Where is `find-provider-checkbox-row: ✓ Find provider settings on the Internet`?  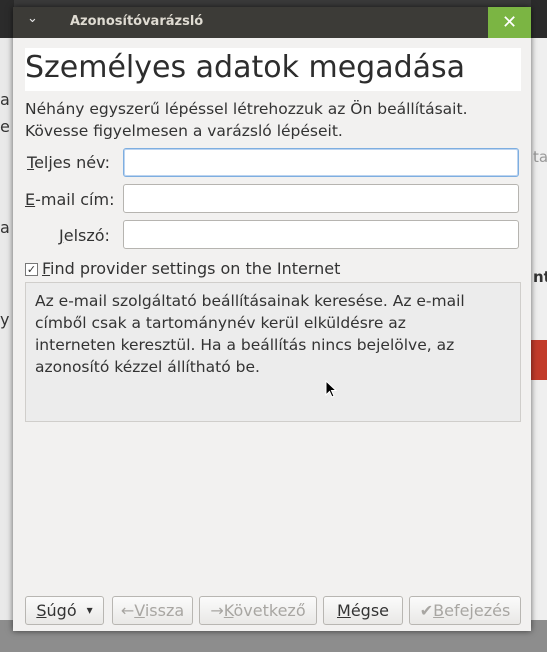 find-provider-checkbox-row: ✓ Find provider settings on the Internet is located at coordinates (182, 268).